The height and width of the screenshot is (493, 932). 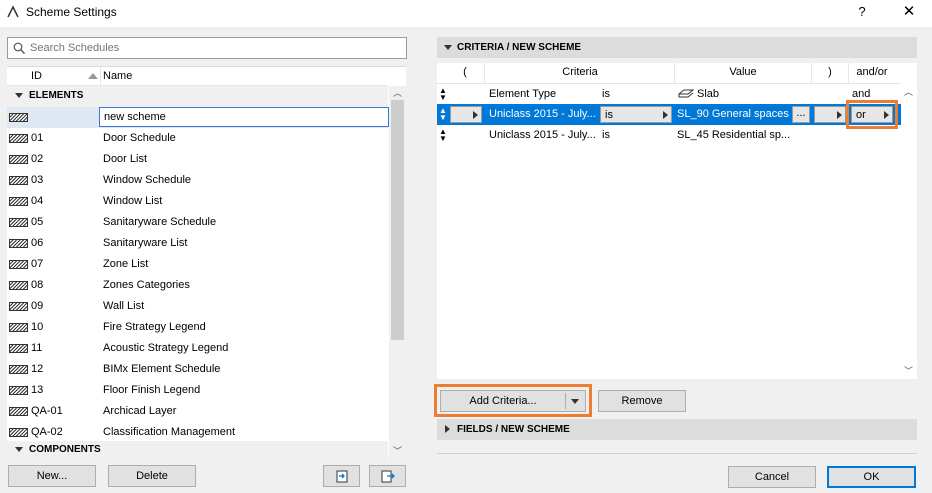 What do you see at coordinates (862, 12) in the screenshot?
I see `help-button: ?` at bounding box center [862, 12].